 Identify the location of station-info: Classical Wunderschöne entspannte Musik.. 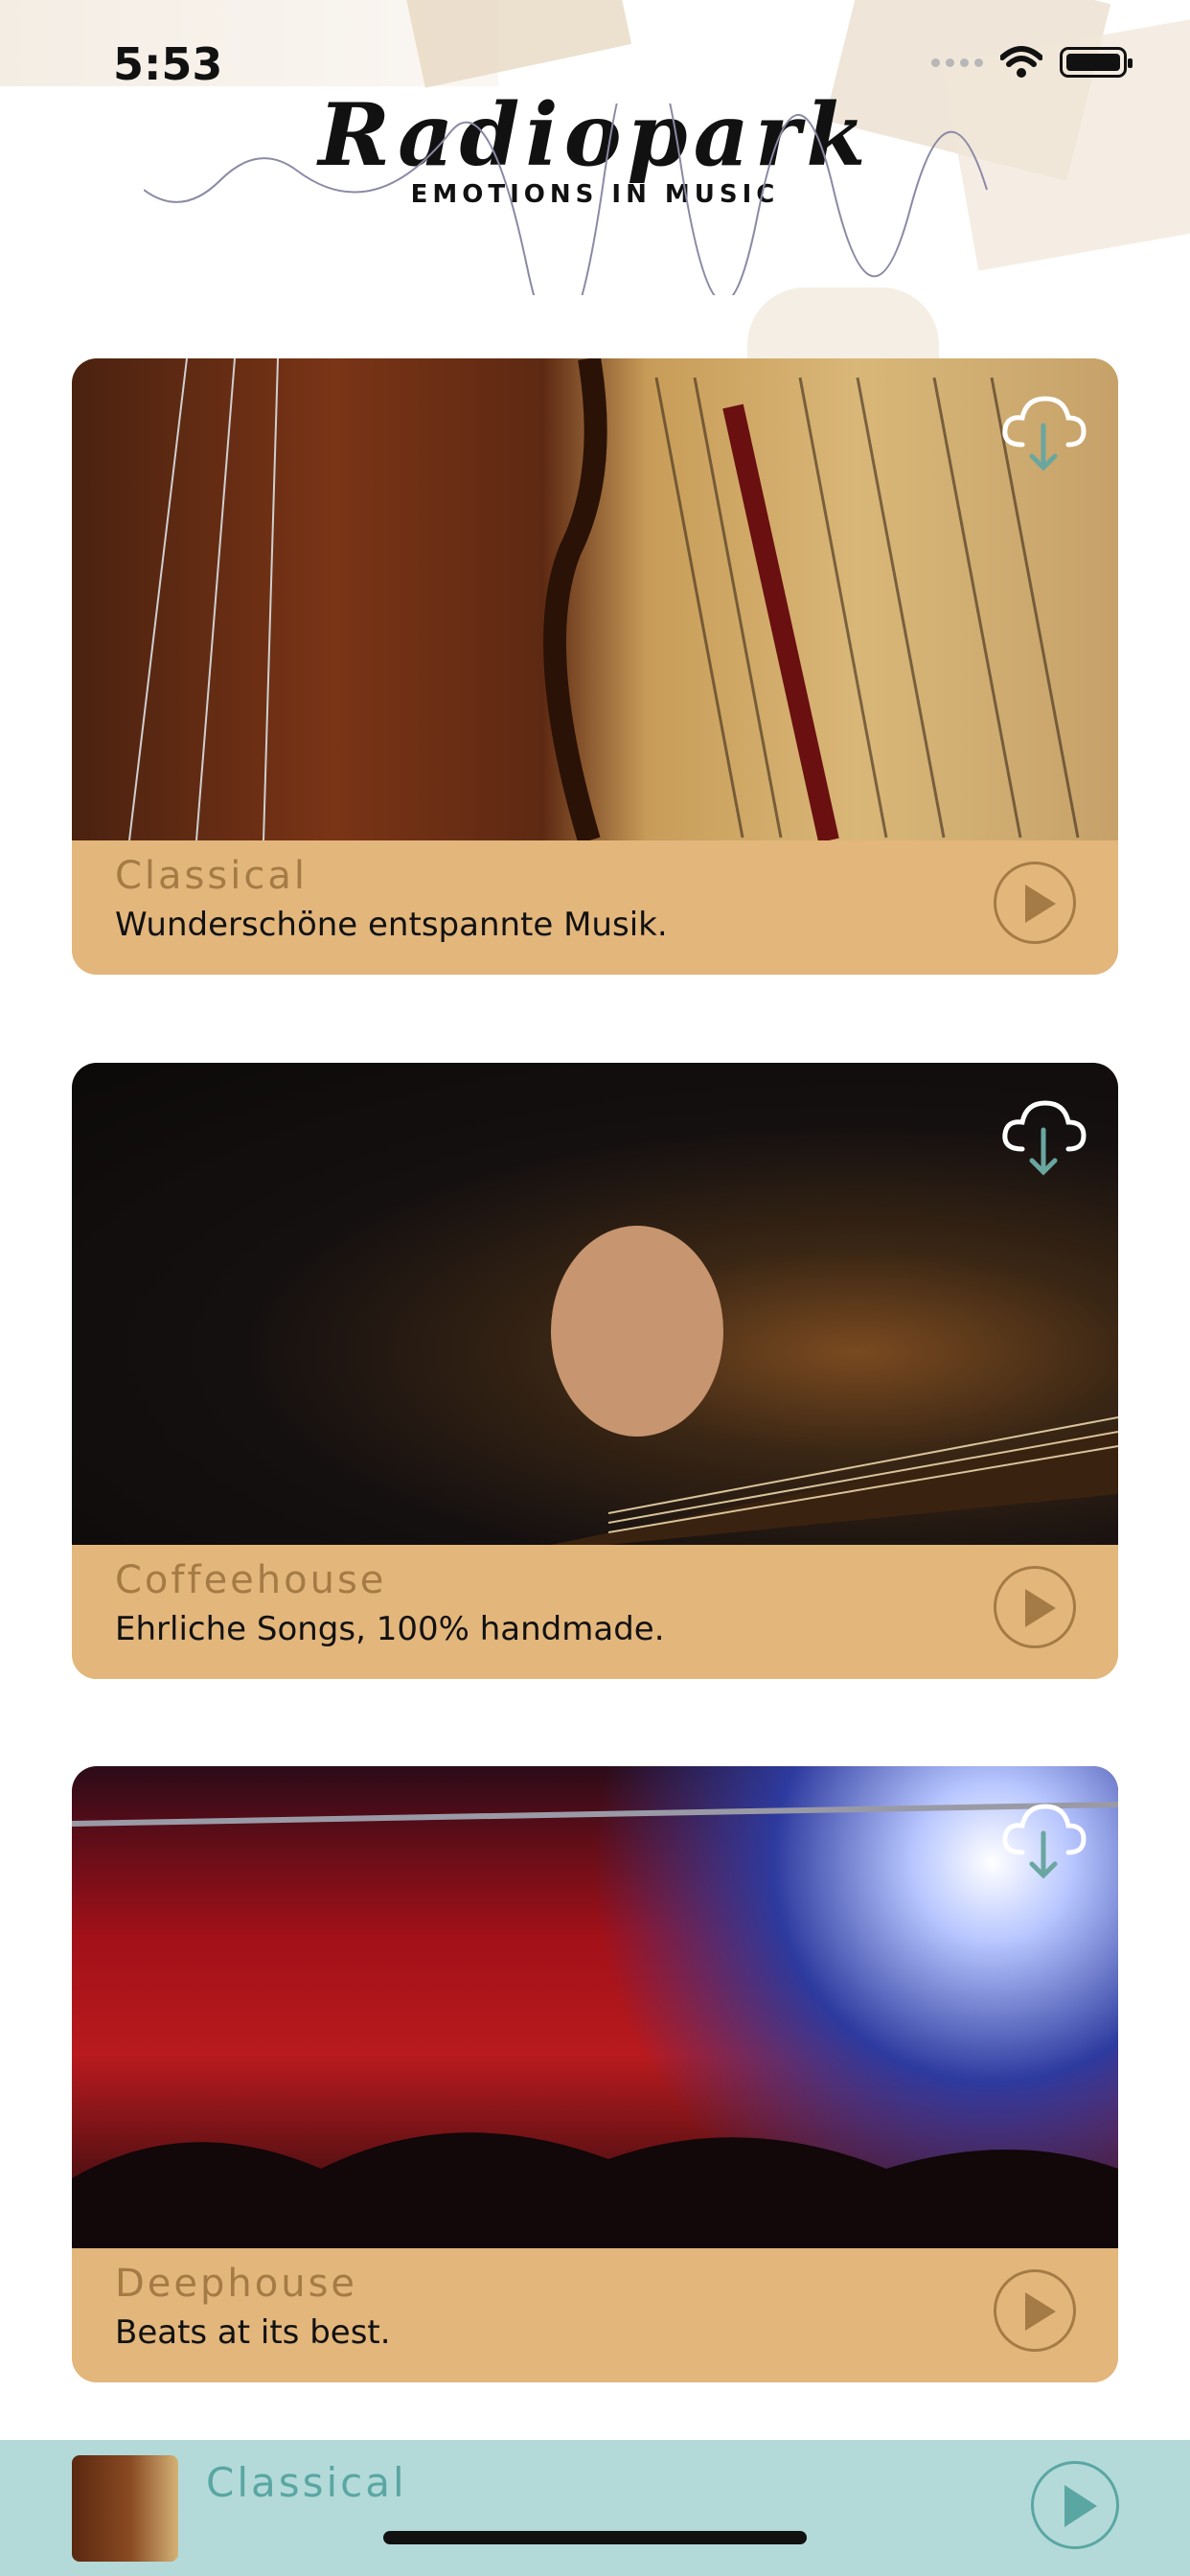
(595, 907).